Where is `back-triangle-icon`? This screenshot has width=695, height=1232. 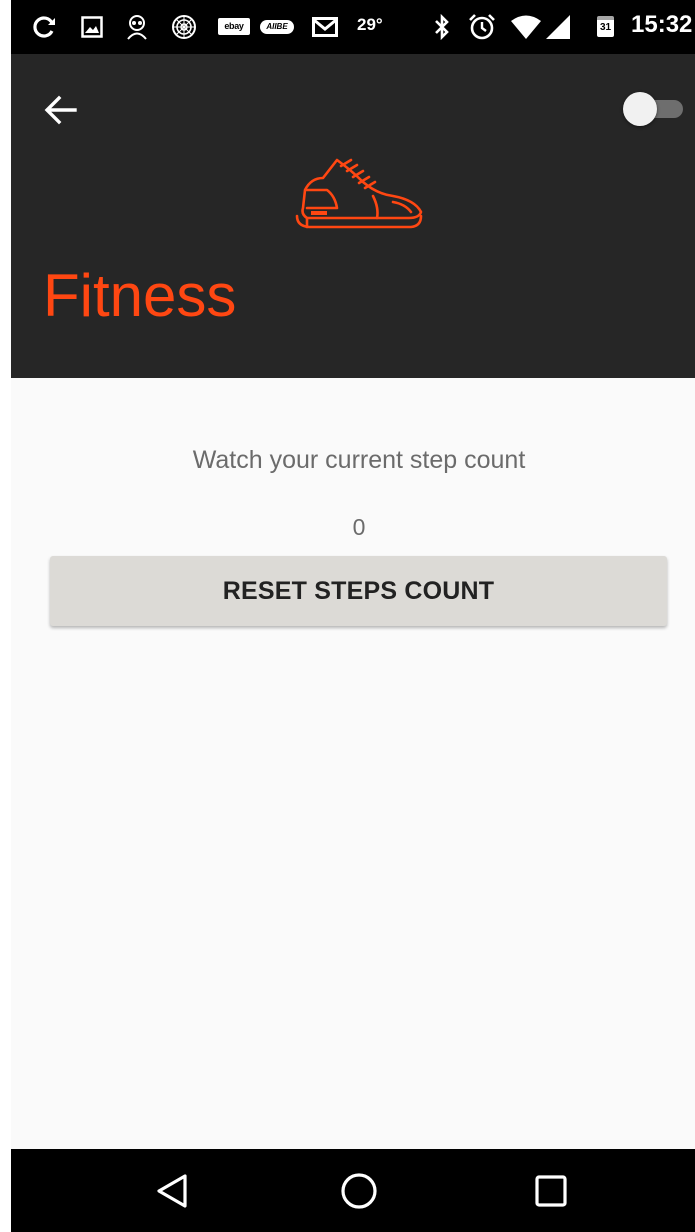
back-triangle-icon is located at coordinates (172, 1191).